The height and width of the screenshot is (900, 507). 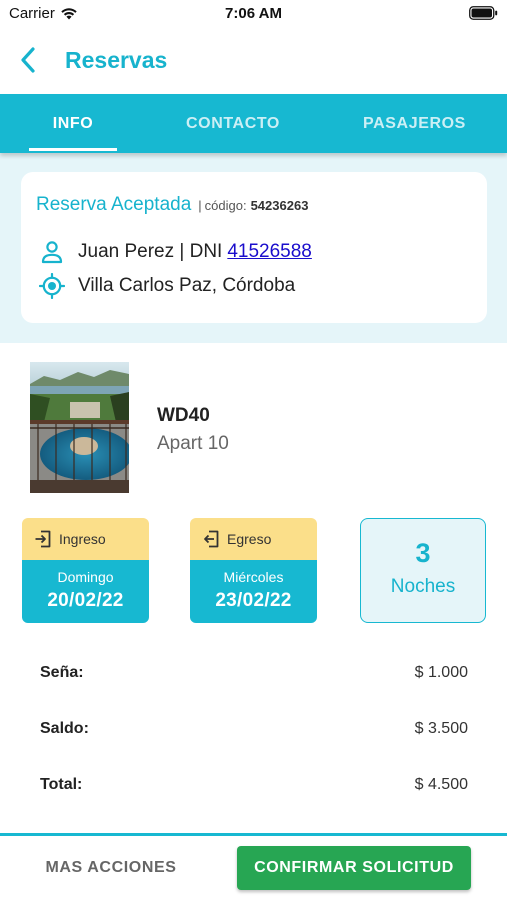 I want to click on app-header: Reservas, so click(x=253, y=61).